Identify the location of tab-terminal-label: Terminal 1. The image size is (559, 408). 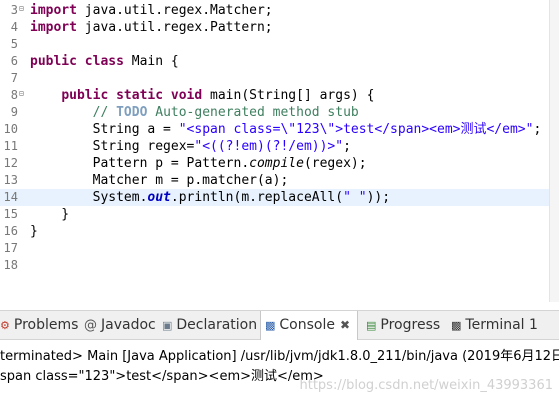
(501, 325).